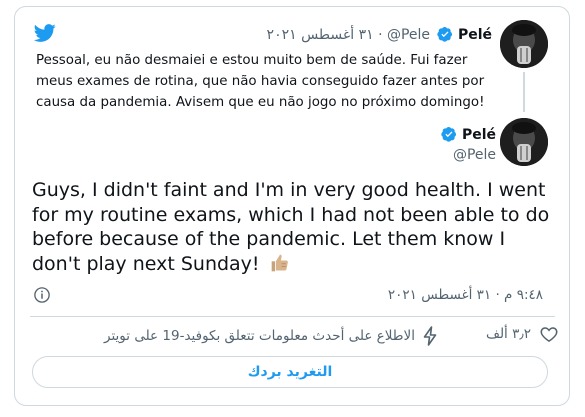 This screenshot has height=417, width=585. I want to click on main-author-name-row: Pelé, so click(467, 134).